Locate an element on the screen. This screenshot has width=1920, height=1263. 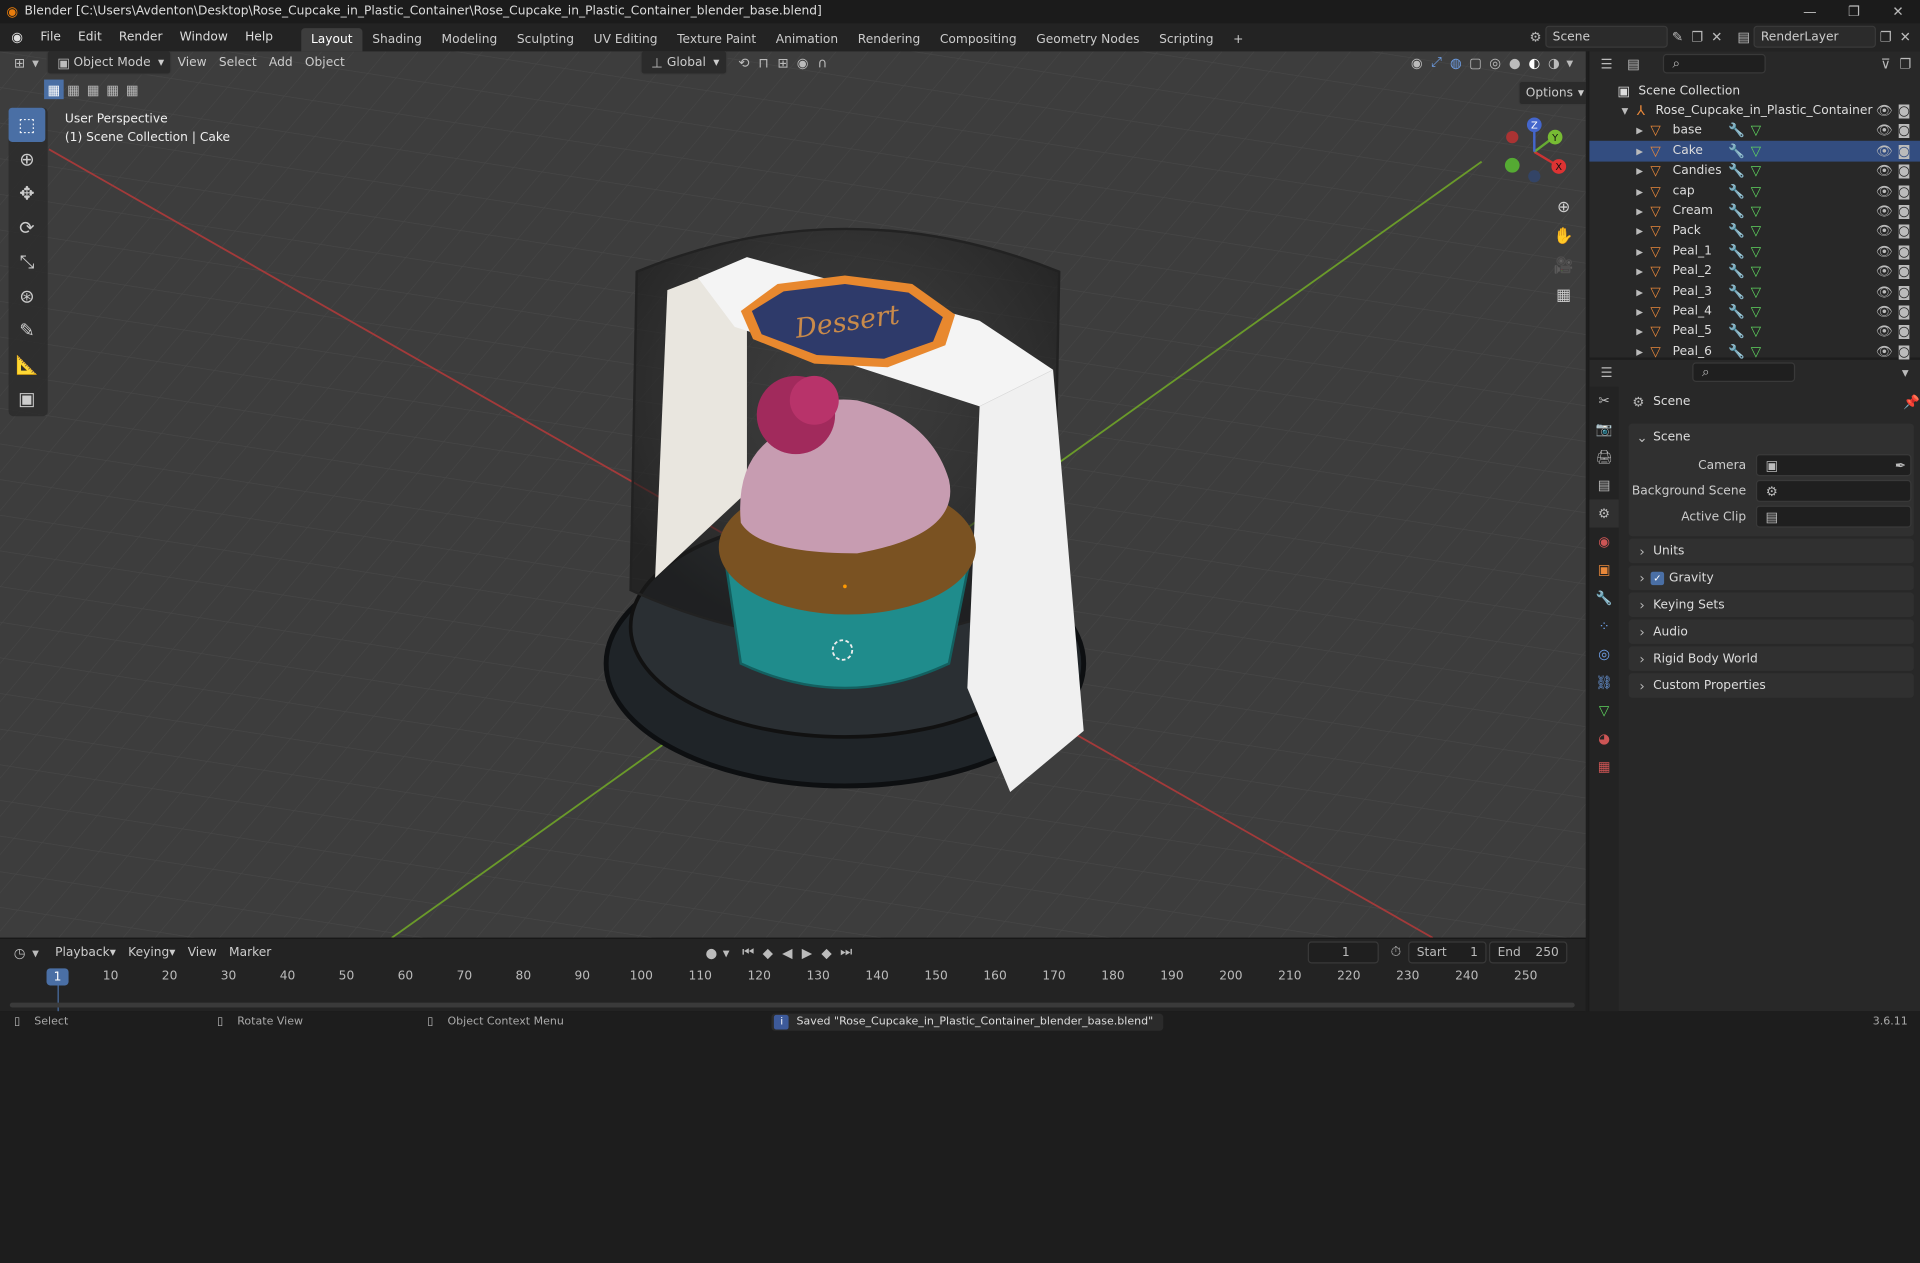
constraints-tab-icon: ⛓ is located at coordinates (1603, 682).